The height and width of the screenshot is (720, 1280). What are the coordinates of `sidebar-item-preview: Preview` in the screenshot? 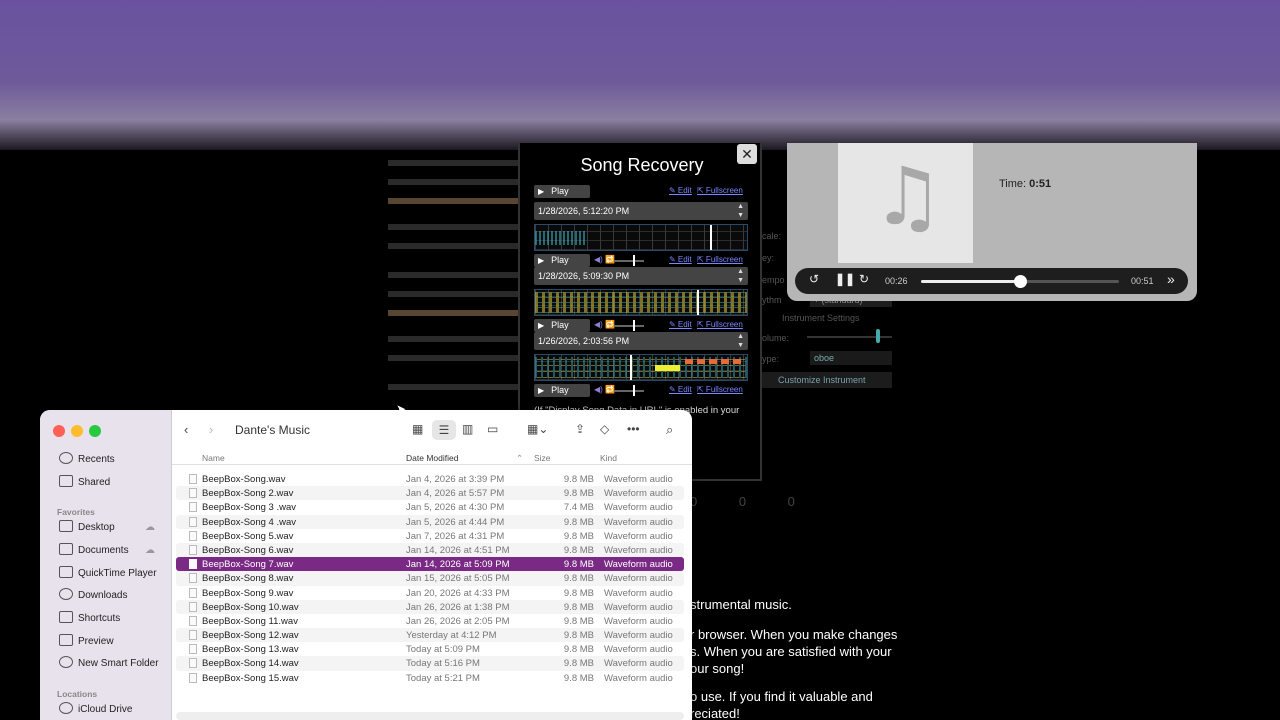 It's located at (114, 642).